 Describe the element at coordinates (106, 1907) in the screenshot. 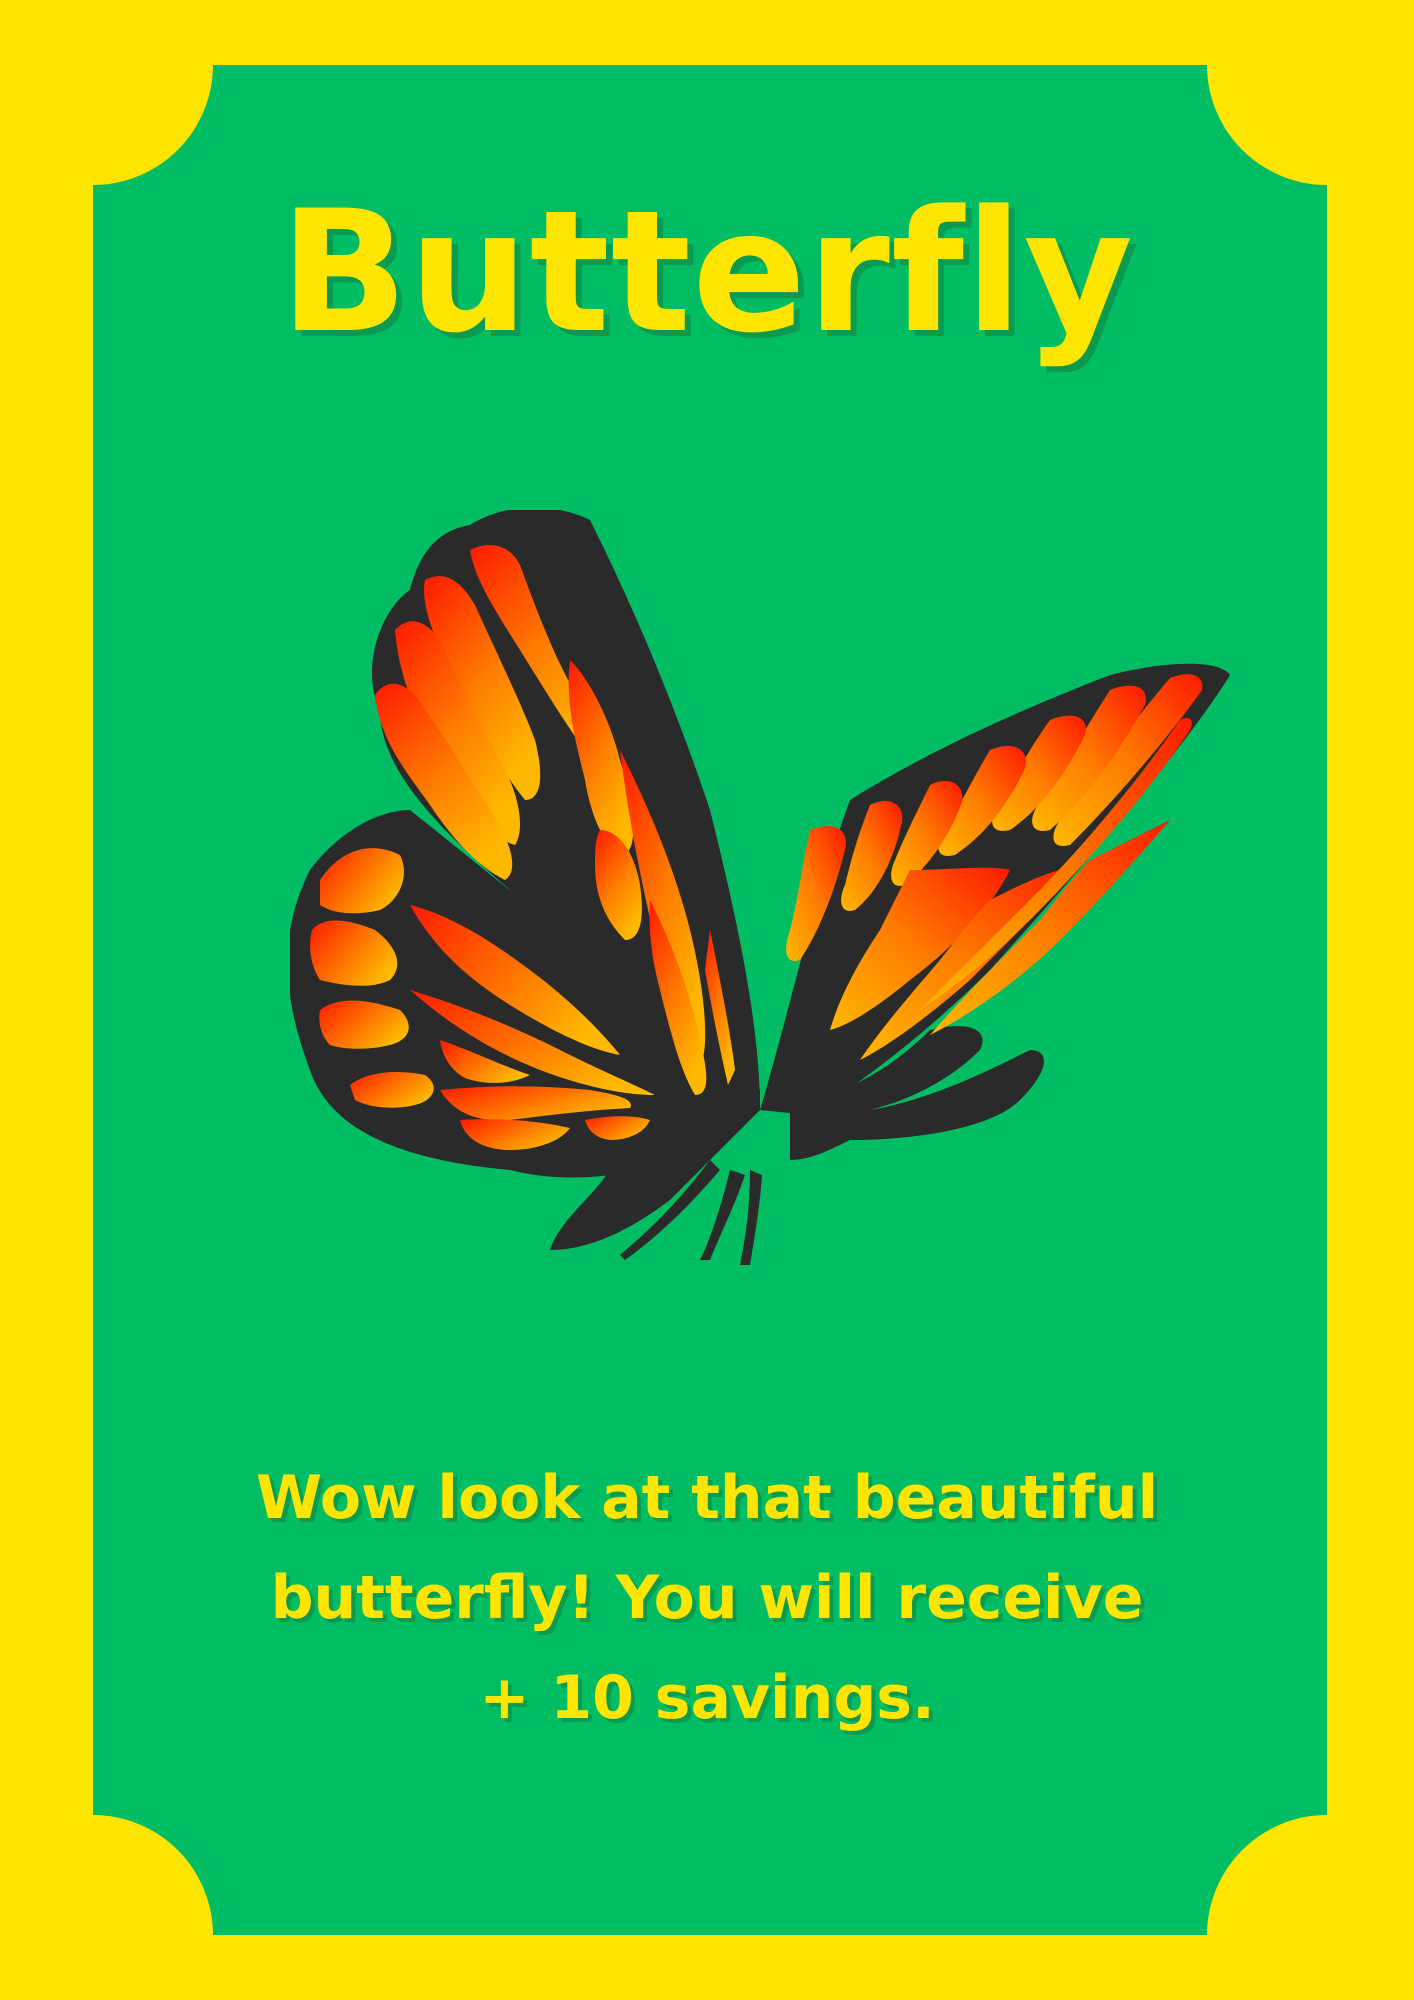

I see `corner-notch-bottom-left` at that location.